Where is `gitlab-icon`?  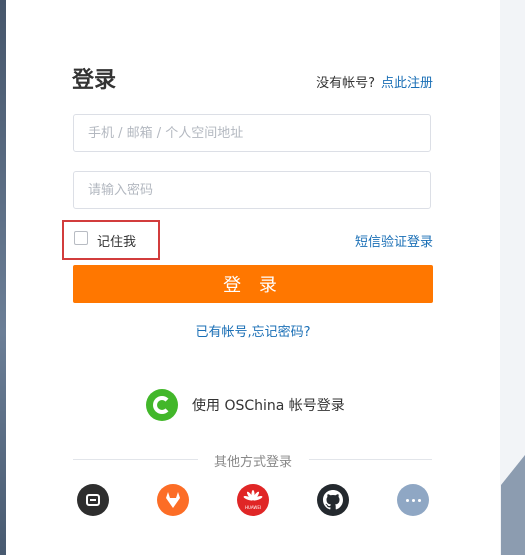 gitlab-icon is located at coordinates (173, 500).